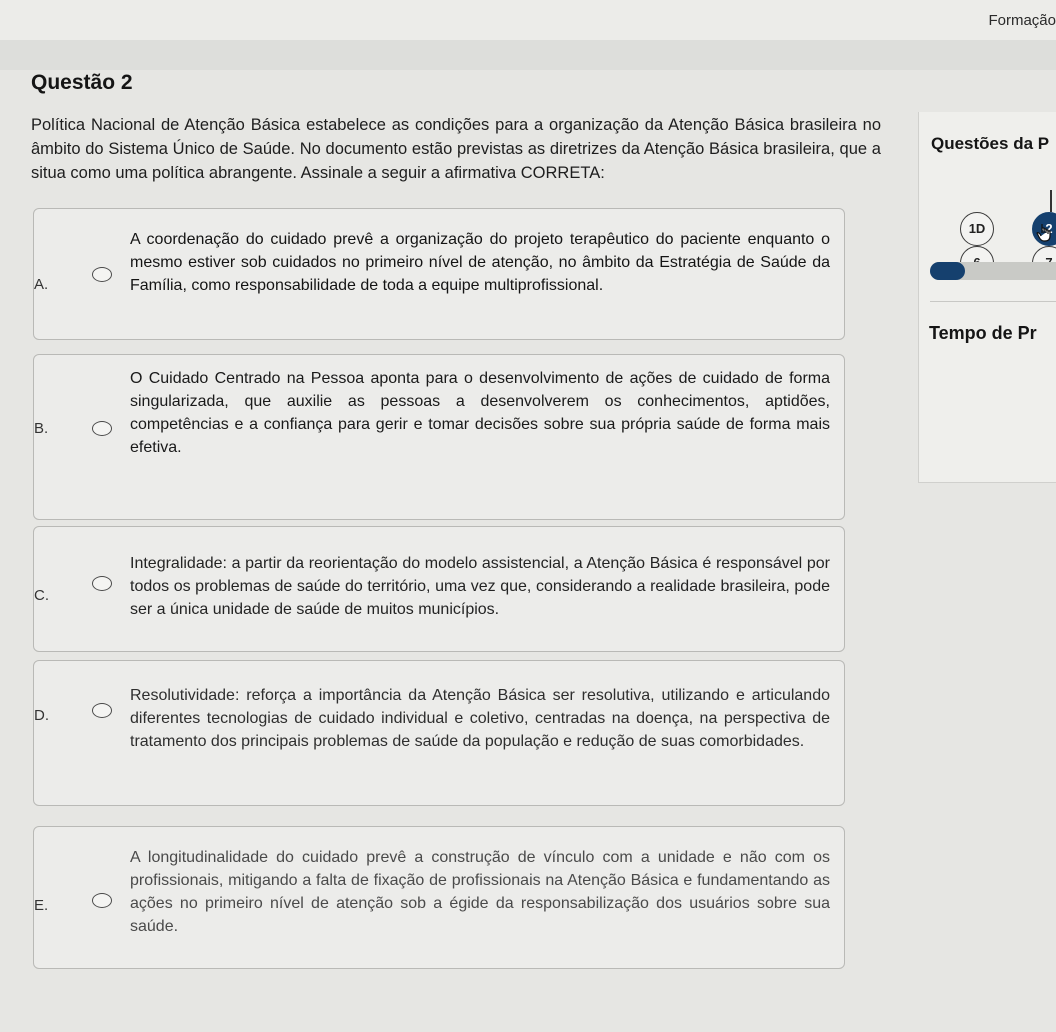 This screenshot has width=1056, height=1032. What do you see at coordinates (41, 595) in the screenshot?
I see `option-letter: C.` at bounding box center [41, 595].